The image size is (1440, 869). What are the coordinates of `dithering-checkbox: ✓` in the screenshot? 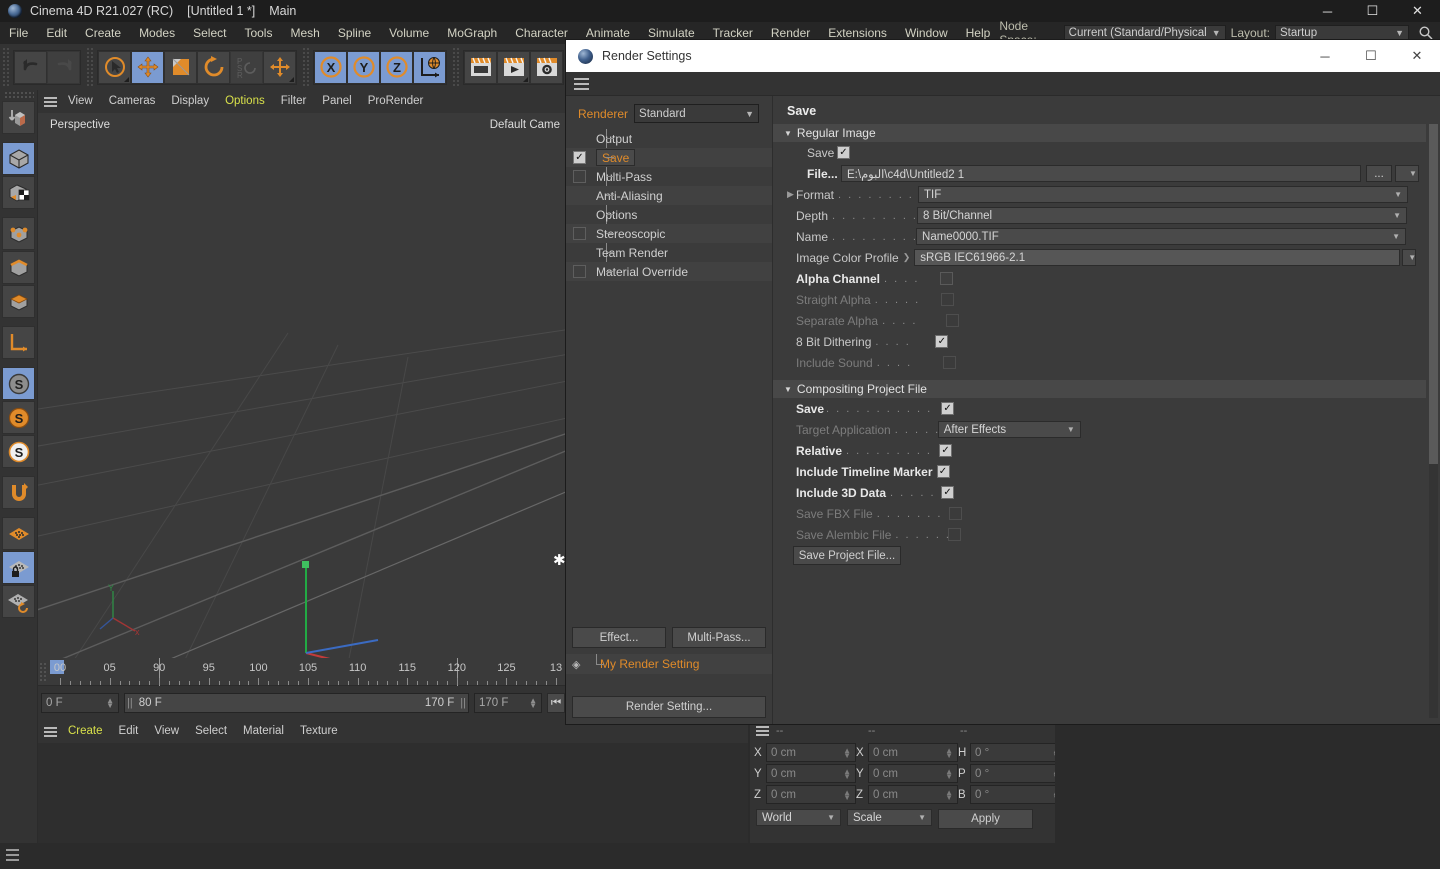 It's located at (942, 341).